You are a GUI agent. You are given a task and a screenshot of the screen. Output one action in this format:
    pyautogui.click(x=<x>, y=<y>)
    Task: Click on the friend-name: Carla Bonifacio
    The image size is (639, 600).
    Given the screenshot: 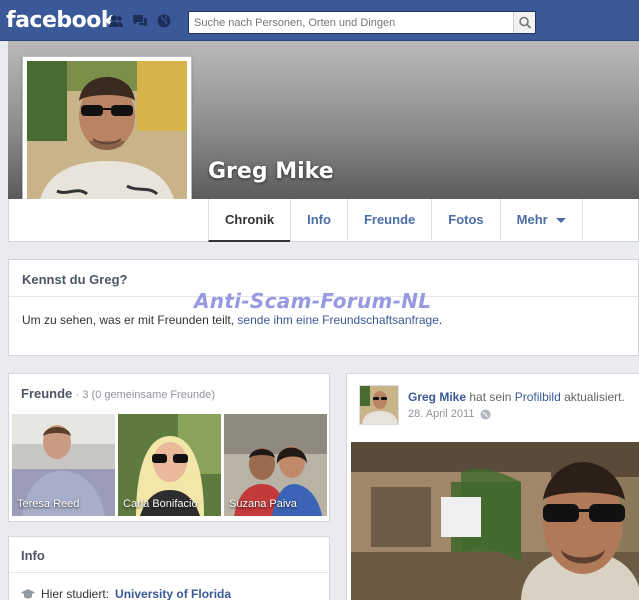 What is the action you would take?
    pyautogui.click(x=160, y=504)
    